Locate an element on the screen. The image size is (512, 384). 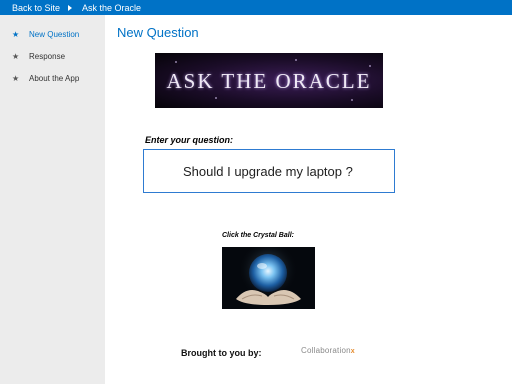
app-title: Ask the Oracle is located at coordinates (112, 7).